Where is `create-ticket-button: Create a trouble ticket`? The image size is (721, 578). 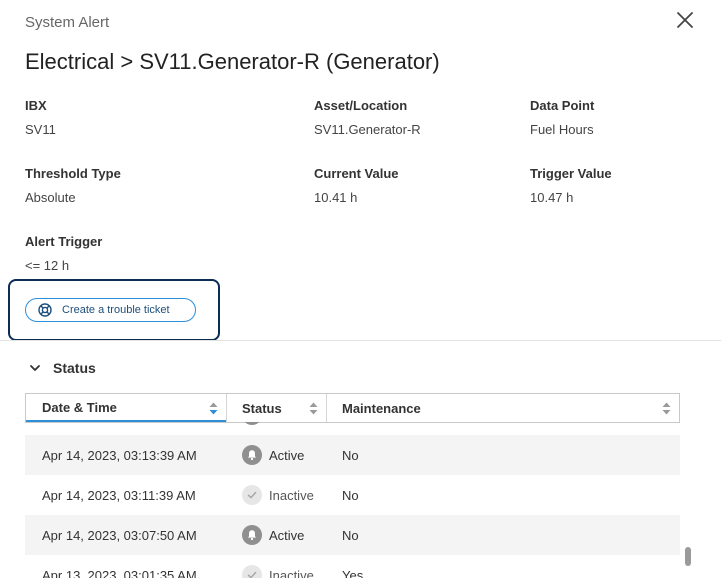 create-ticket-button: Create a trouble ticket is located at coordinates (110, 310).